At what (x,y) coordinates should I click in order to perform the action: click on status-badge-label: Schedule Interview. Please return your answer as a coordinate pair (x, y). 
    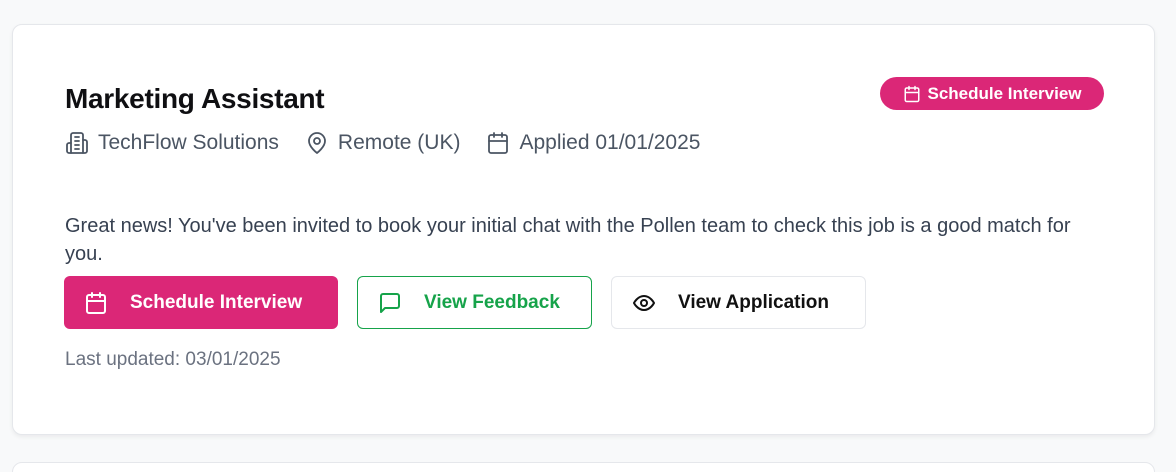
    Looking at the image, I should click on (1004, 93).